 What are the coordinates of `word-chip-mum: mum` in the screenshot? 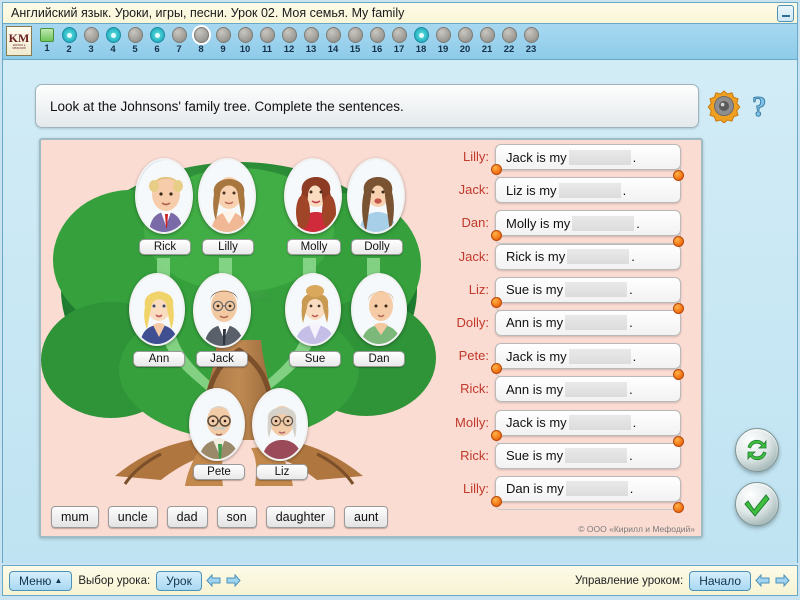 It's located at (75, 517).